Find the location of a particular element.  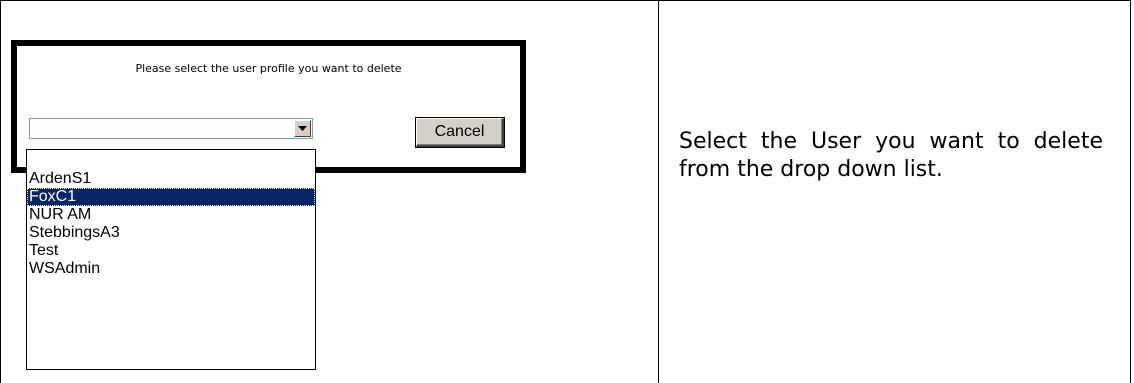

user-option-list: ArdenS1 FoxC1 NUR AM StebbingsA3 Test WSAdmin is located at coordinates (171, 215).